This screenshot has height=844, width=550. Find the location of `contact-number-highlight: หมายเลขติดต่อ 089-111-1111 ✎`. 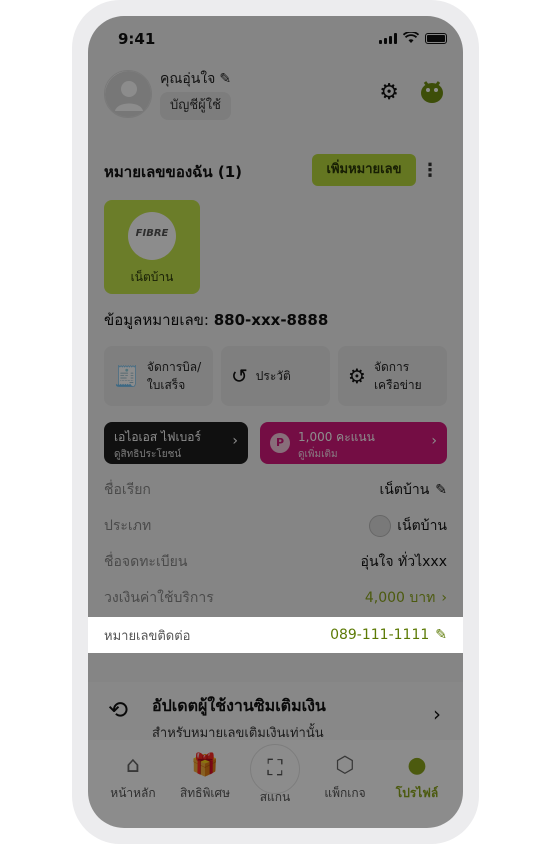

contact-number-highlight: หมายเลขติดต่อ 089-111-1111 ✎ is located at coordinates (275, 635).